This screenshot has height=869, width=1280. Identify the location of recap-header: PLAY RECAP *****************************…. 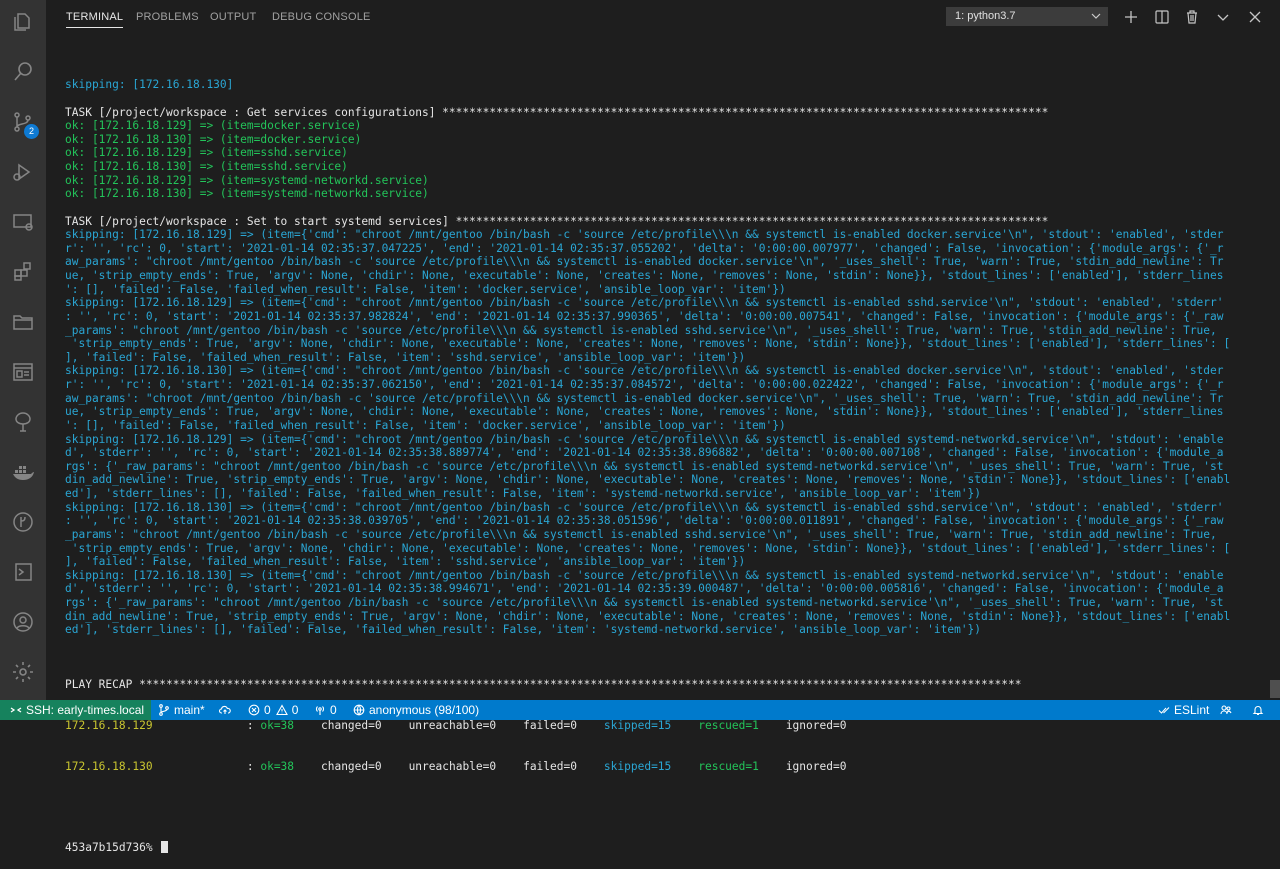
(543, 684).